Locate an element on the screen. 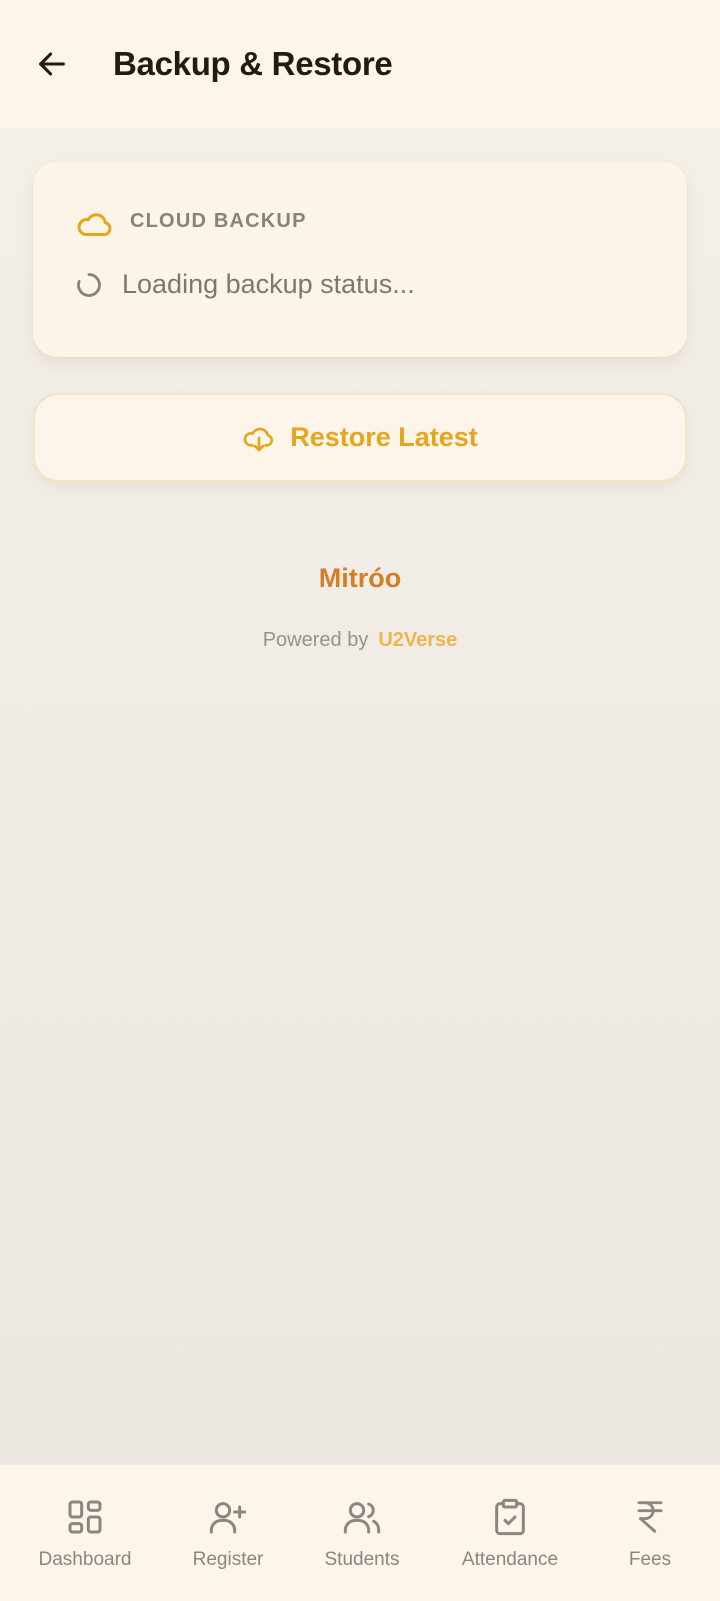 Image resolution: width=720 pixels, height=1601 pixels. cloud-icon is located at coordinates (94, 225).